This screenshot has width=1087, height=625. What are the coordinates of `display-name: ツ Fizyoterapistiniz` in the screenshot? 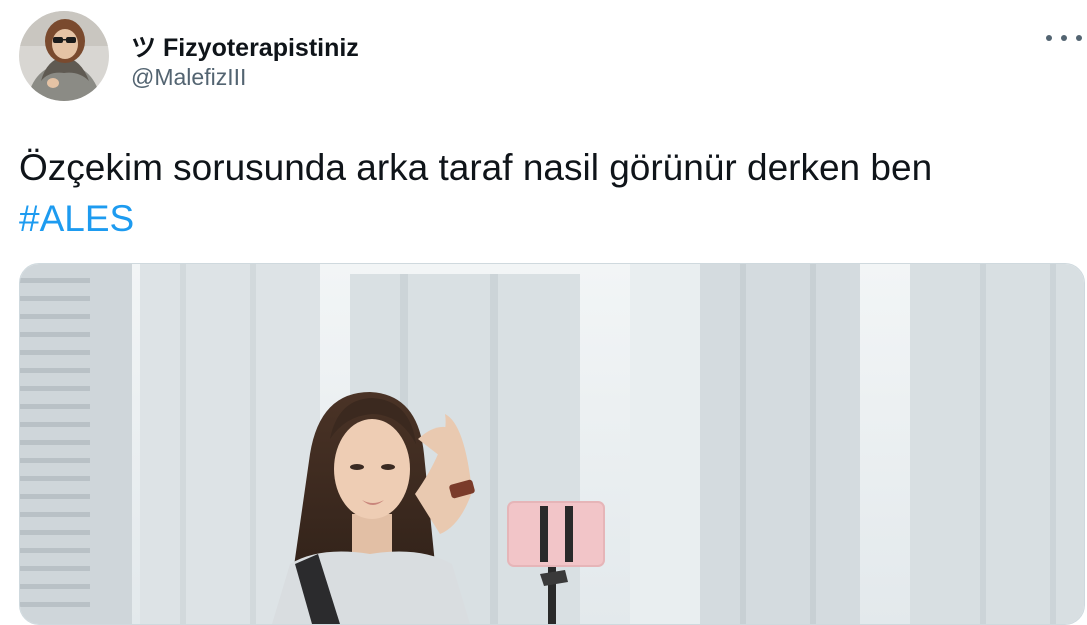 It's located at (245, 46).